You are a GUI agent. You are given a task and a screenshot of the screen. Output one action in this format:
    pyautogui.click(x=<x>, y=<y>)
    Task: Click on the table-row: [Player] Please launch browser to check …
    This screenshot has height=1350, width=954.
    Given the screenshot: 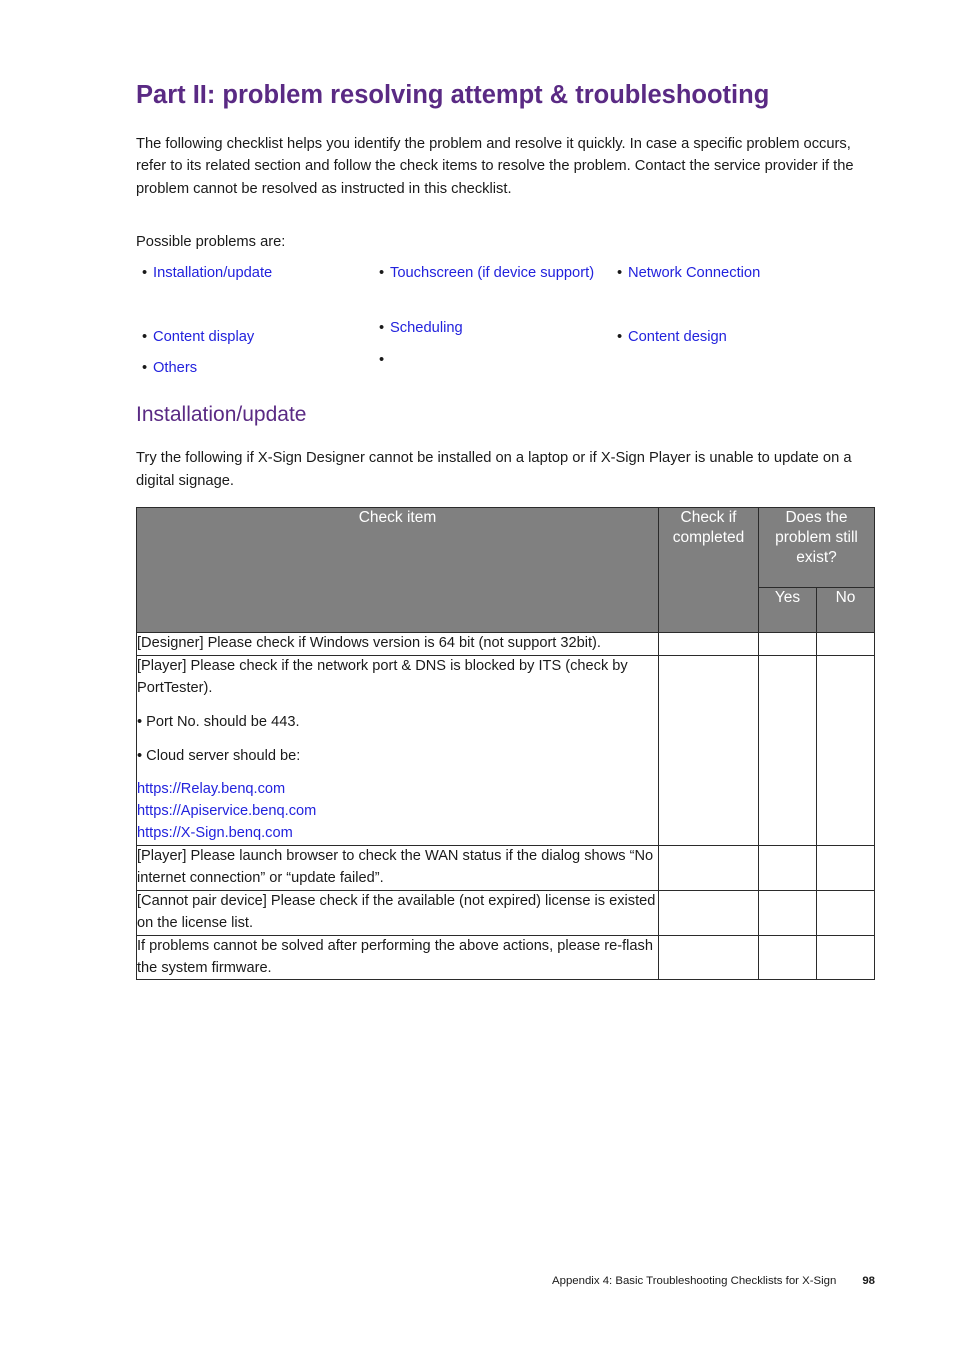 What is the action you would take?
    pyautogui.click(x=505, y=868)
    